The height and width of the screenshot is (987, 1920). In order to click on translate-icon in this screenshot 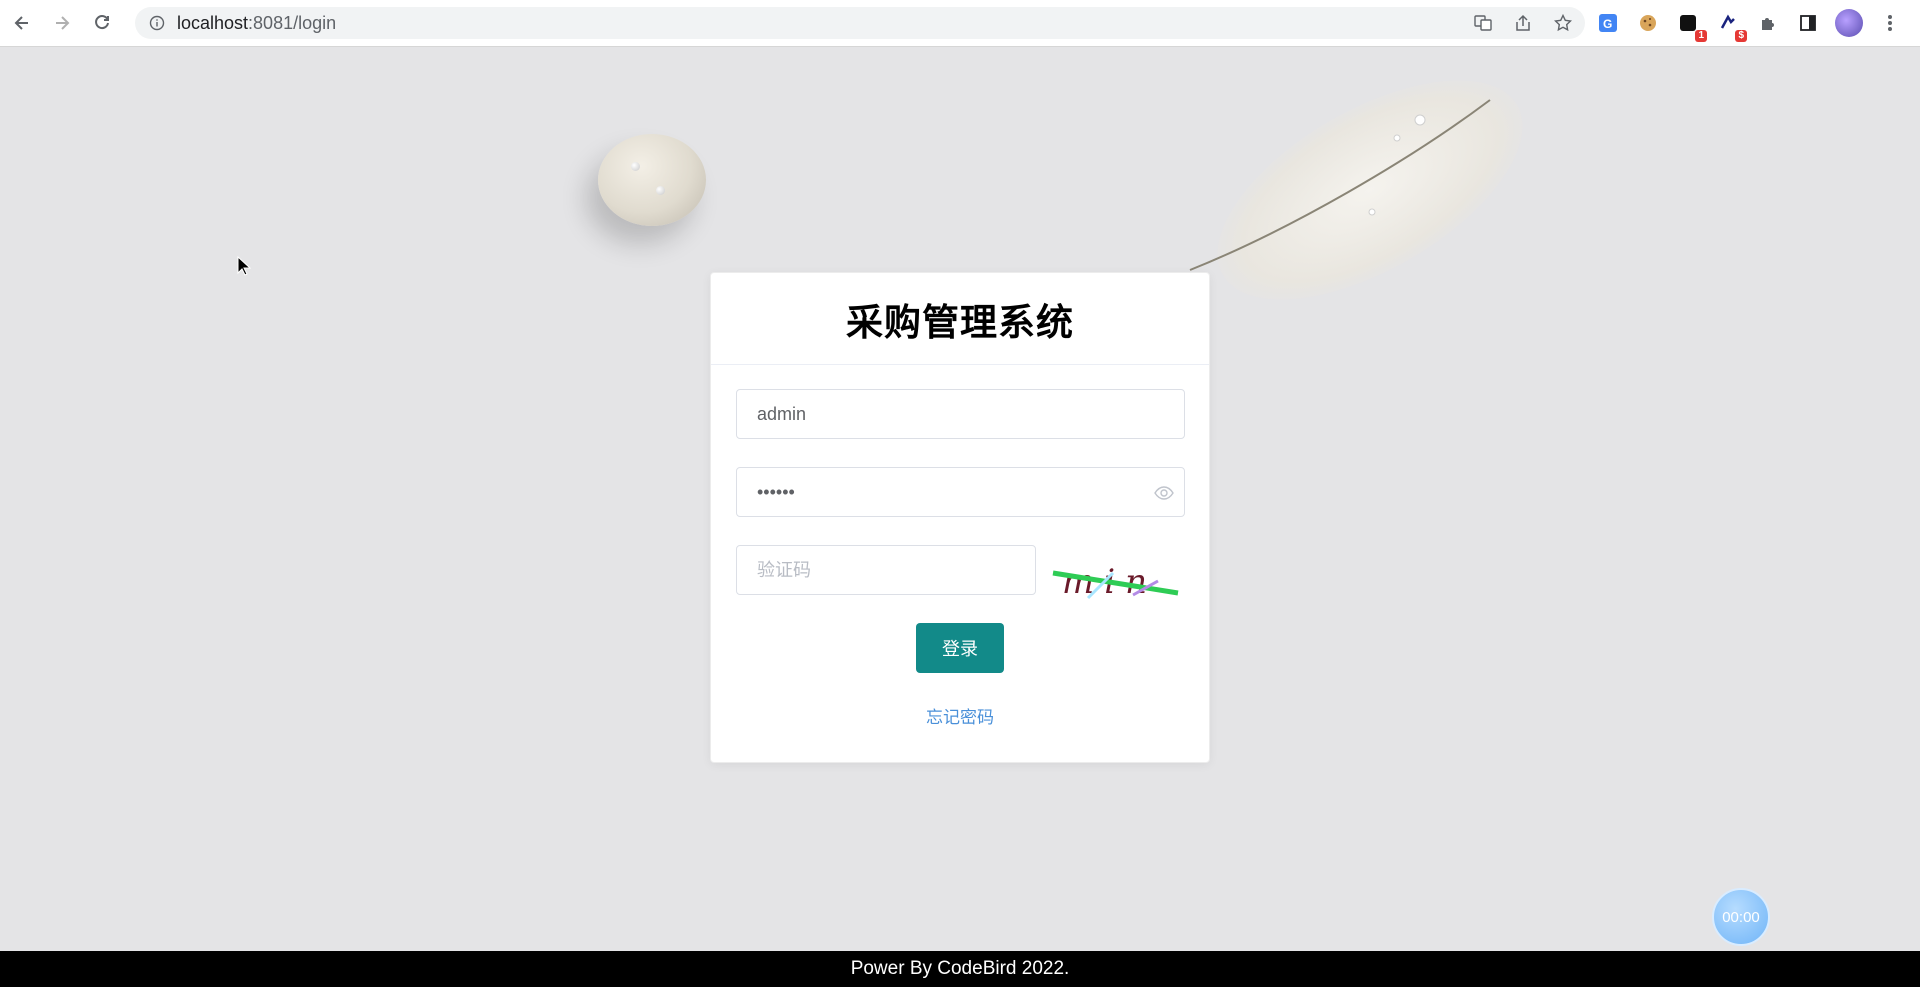, I will do `click(1483, 23)`.